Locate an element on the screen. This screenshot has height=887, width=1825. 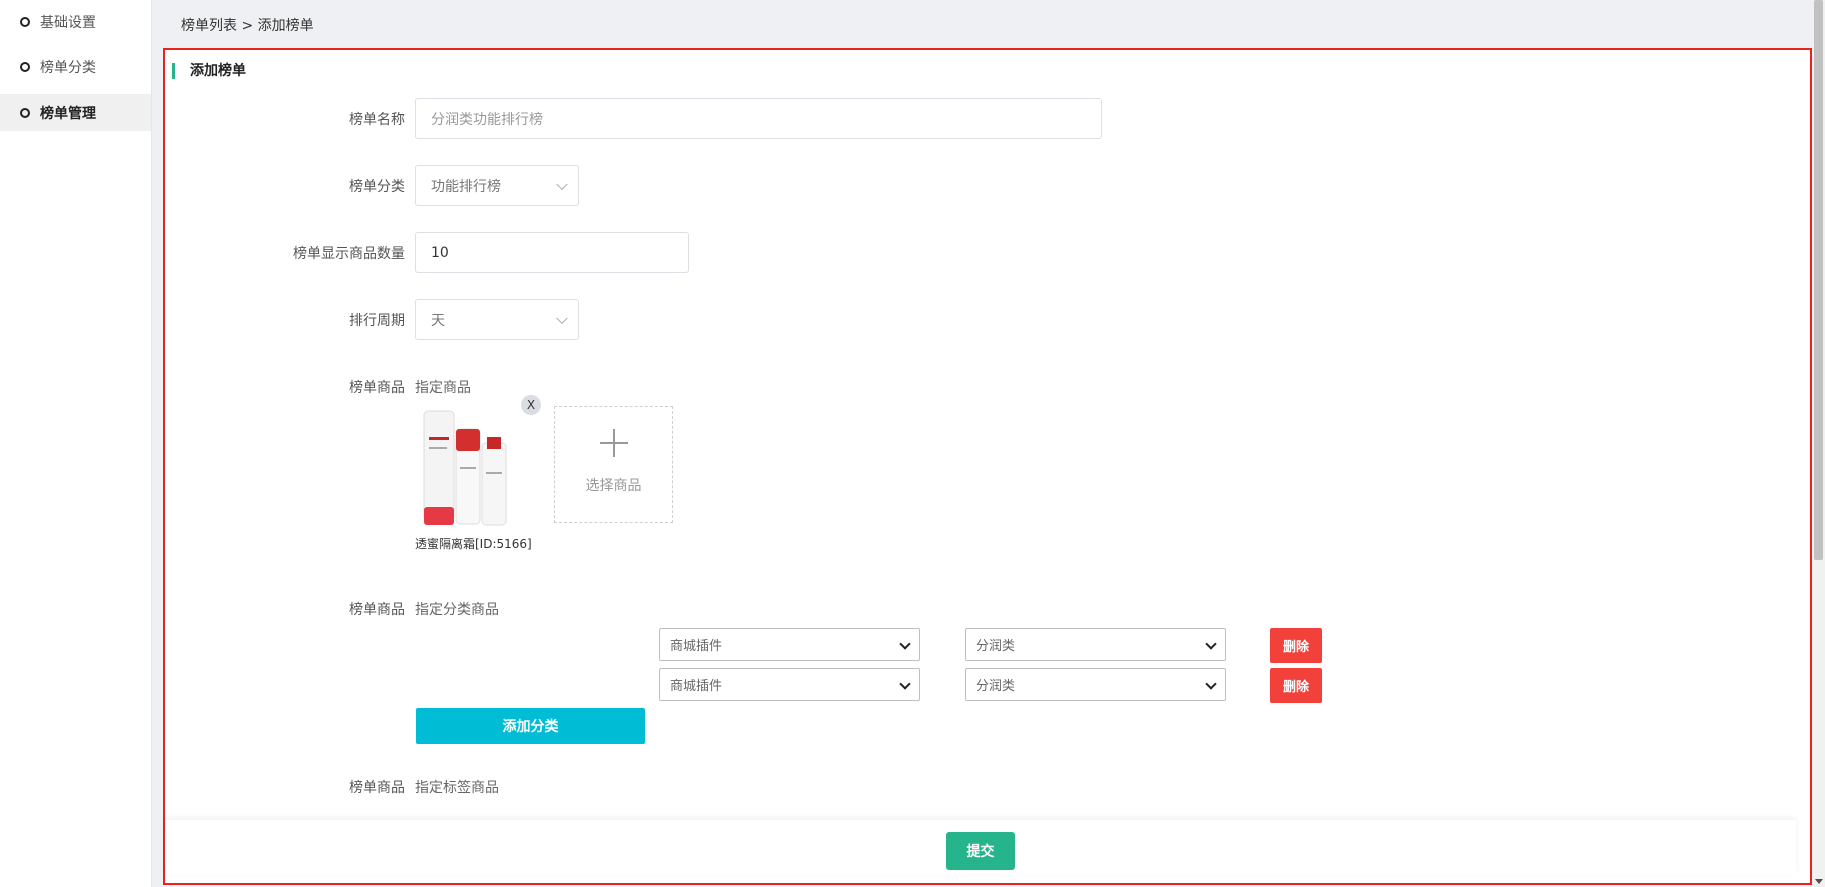
count-value: 10 is located at coordinates (440, 252).